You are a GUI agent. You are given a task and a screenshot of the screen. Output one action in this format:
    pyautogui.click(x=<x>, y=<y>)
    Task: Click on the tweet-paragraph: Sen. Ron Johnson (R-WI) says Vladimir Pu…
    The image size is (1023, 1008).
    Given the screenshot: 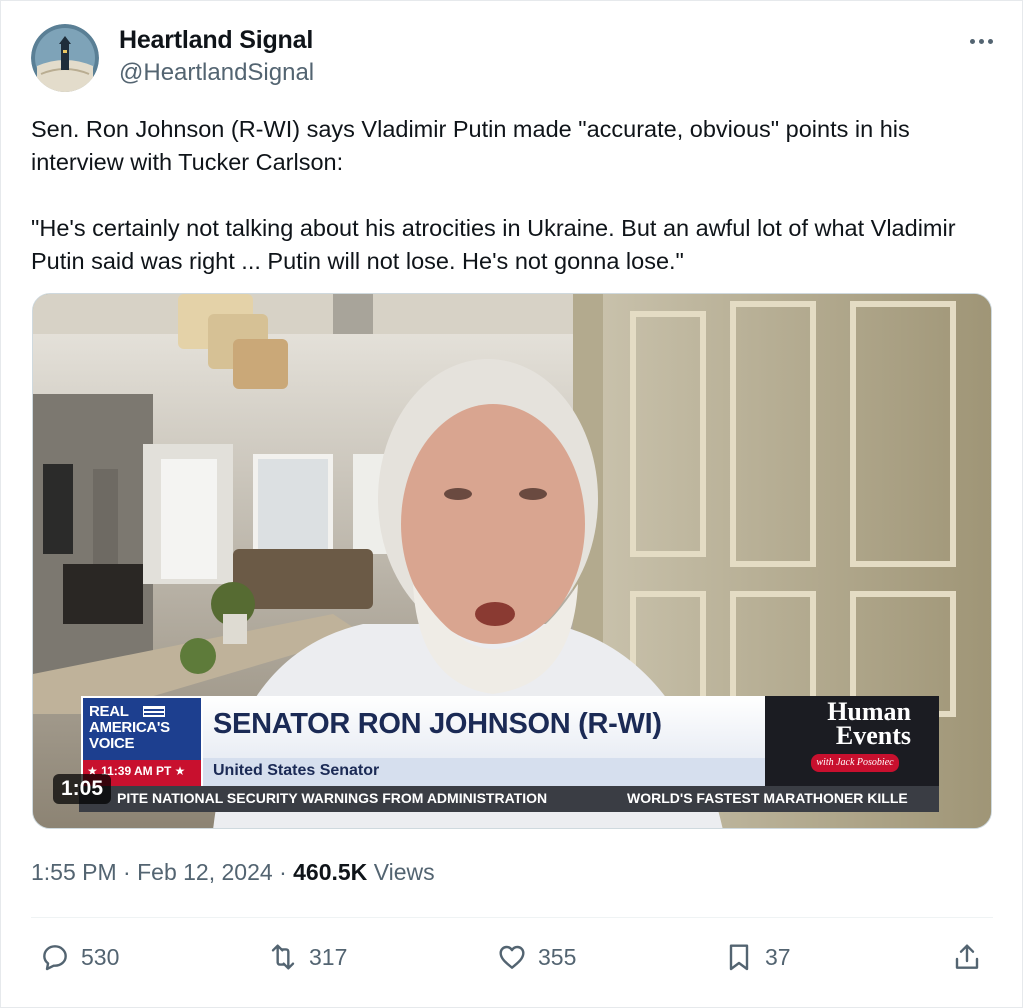 What is the action you would take?
    pyautogui.click(x=470, y=145)
    